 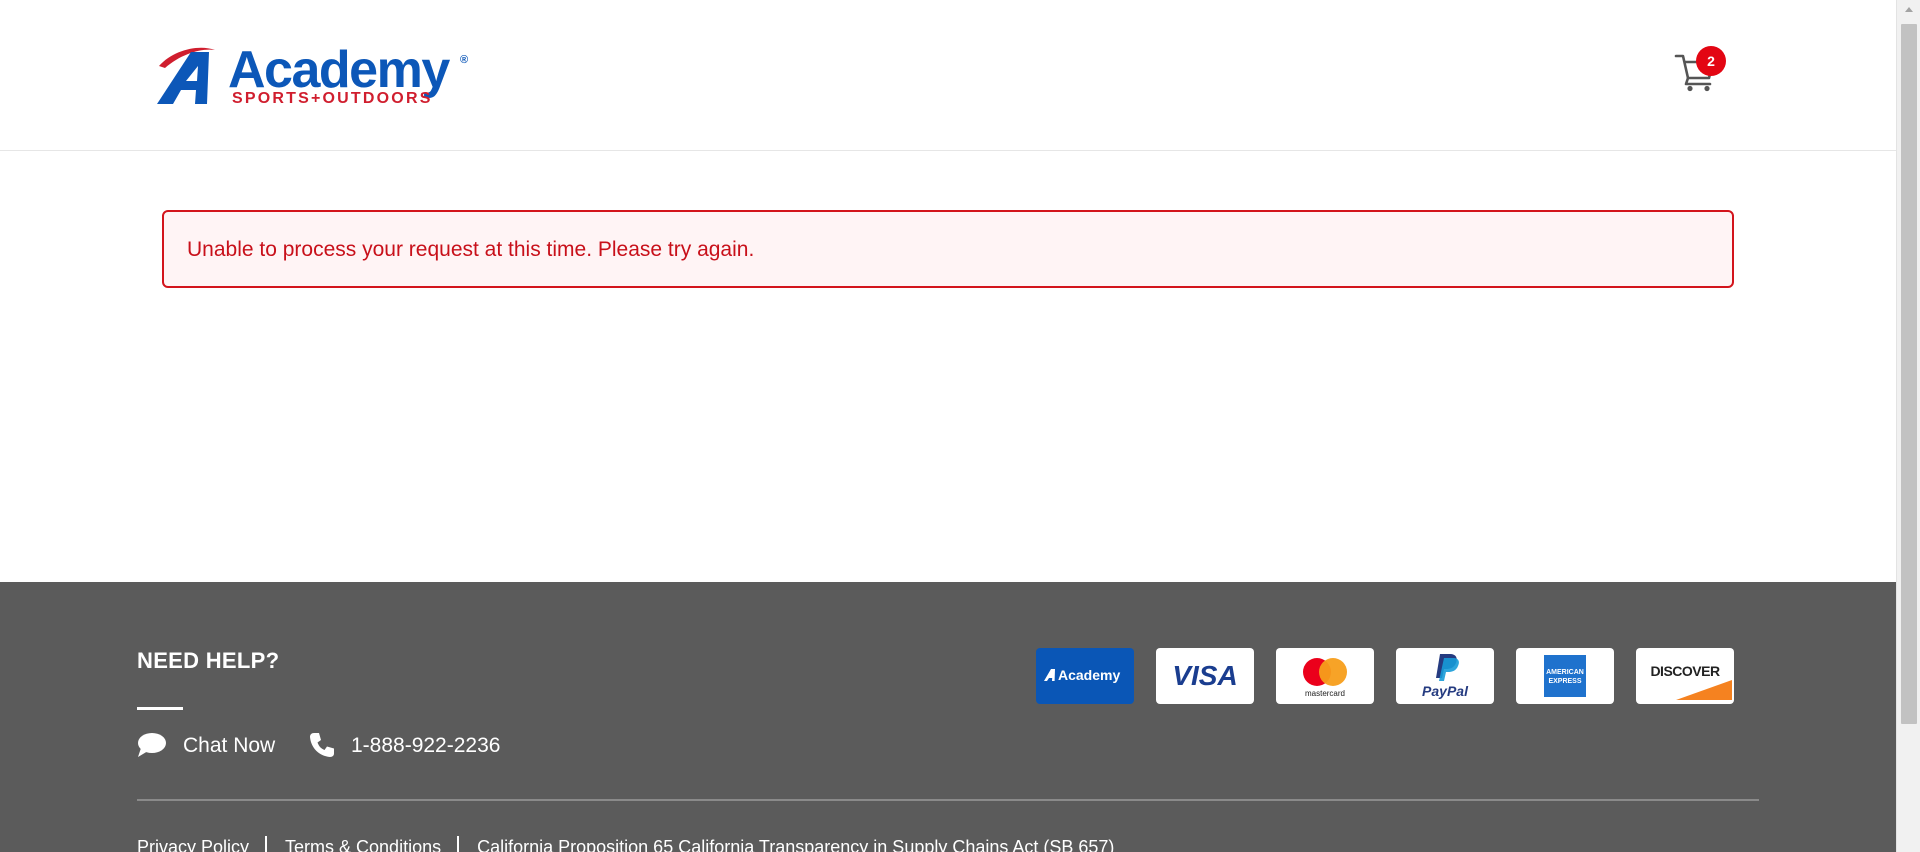 What do you see at coordinates (315, 75) in the screenshot?
I see `academy-logo: Academy ® SPORTS+OUTDOORS` at bounding box center [315, 75].